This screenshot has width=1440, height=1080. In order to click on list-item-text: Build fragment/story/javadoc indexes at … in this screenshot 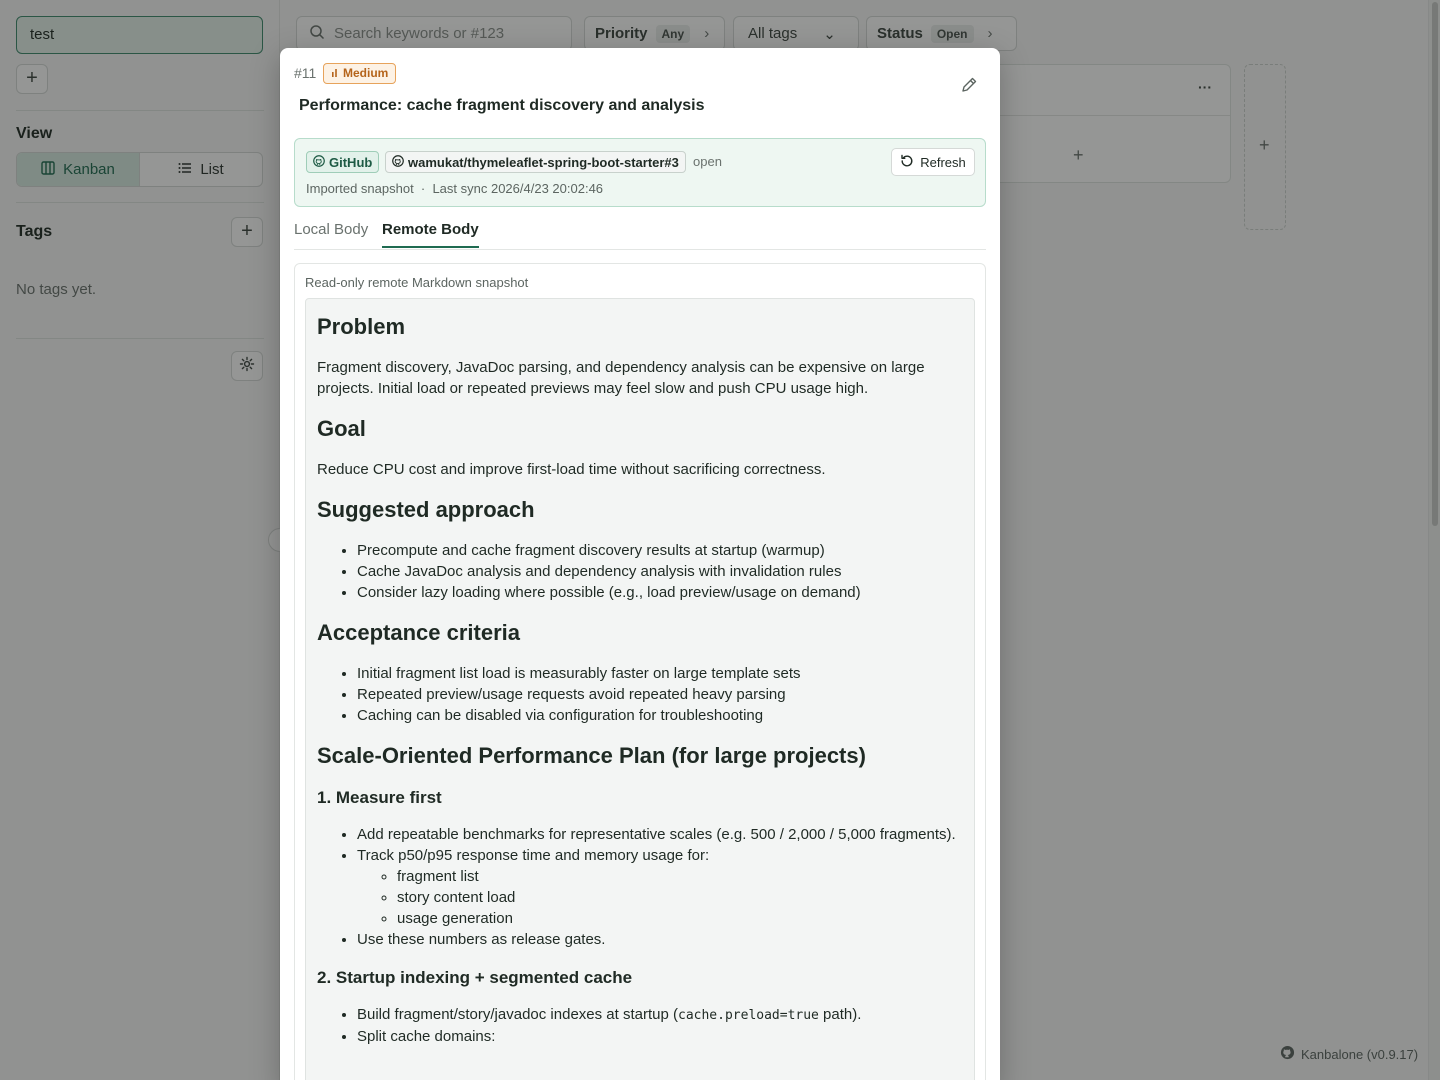, I will do `click(517, 1014)`.